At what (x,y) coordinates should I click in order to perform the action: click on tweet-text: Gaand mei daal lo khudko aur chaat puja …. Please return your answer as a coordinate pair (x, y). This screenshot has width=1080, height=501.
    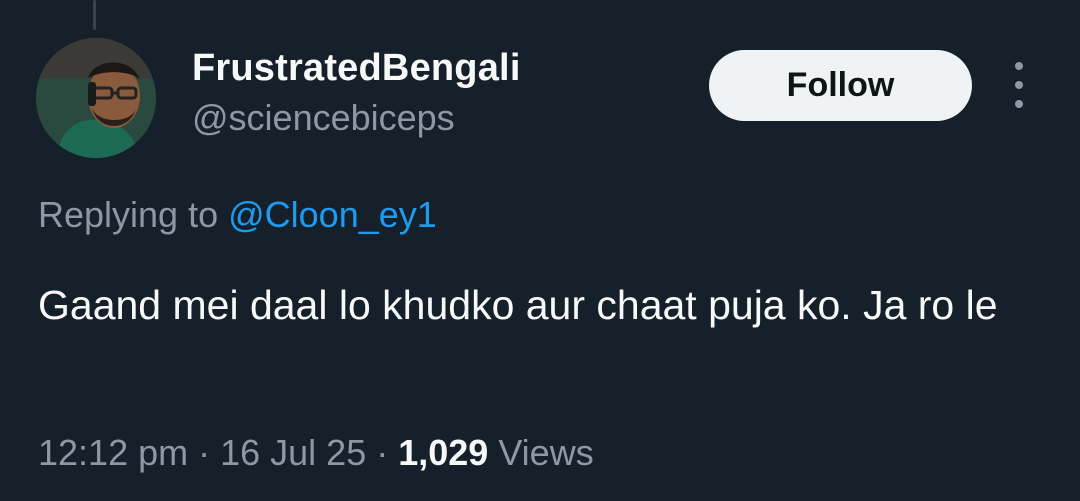
    Looking at the image, I should click on (518, 305).